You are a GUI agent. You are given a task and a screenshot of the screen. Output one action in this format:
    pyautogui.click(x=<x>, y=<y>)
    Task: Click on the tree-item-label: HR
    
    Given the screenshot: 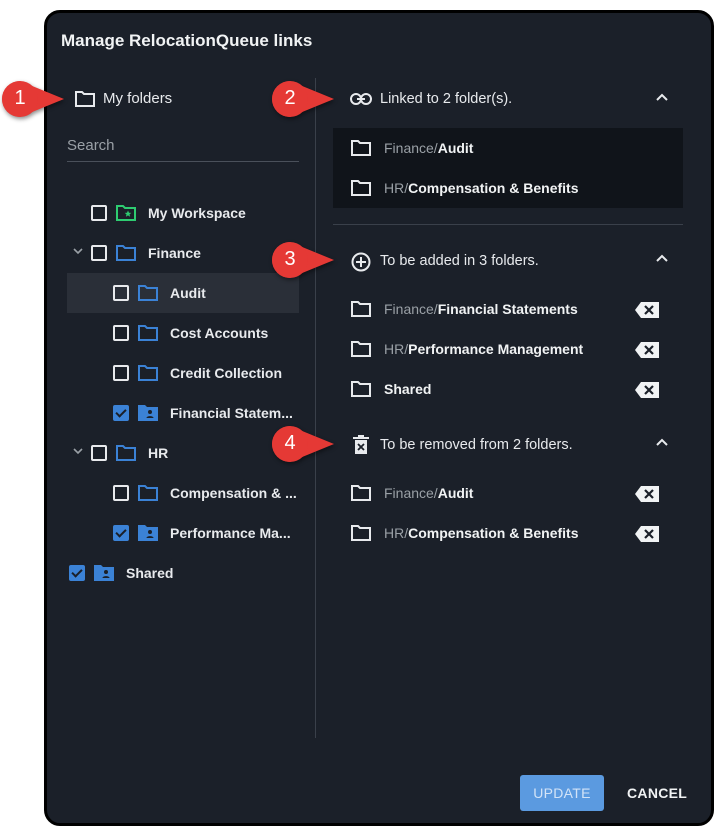 What is the action you would take?
    pyautogui.click(x=158, y=453)
    